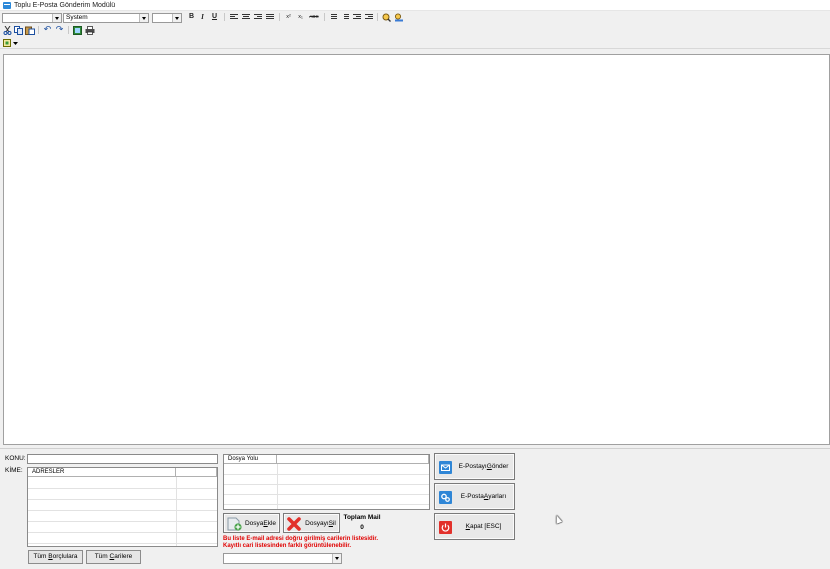 This screenshot has width=830, height=569. What do you see at coordinates (234, 524) in the screenshot?
I see `add-file-icon` at bounding box center [234, 524].